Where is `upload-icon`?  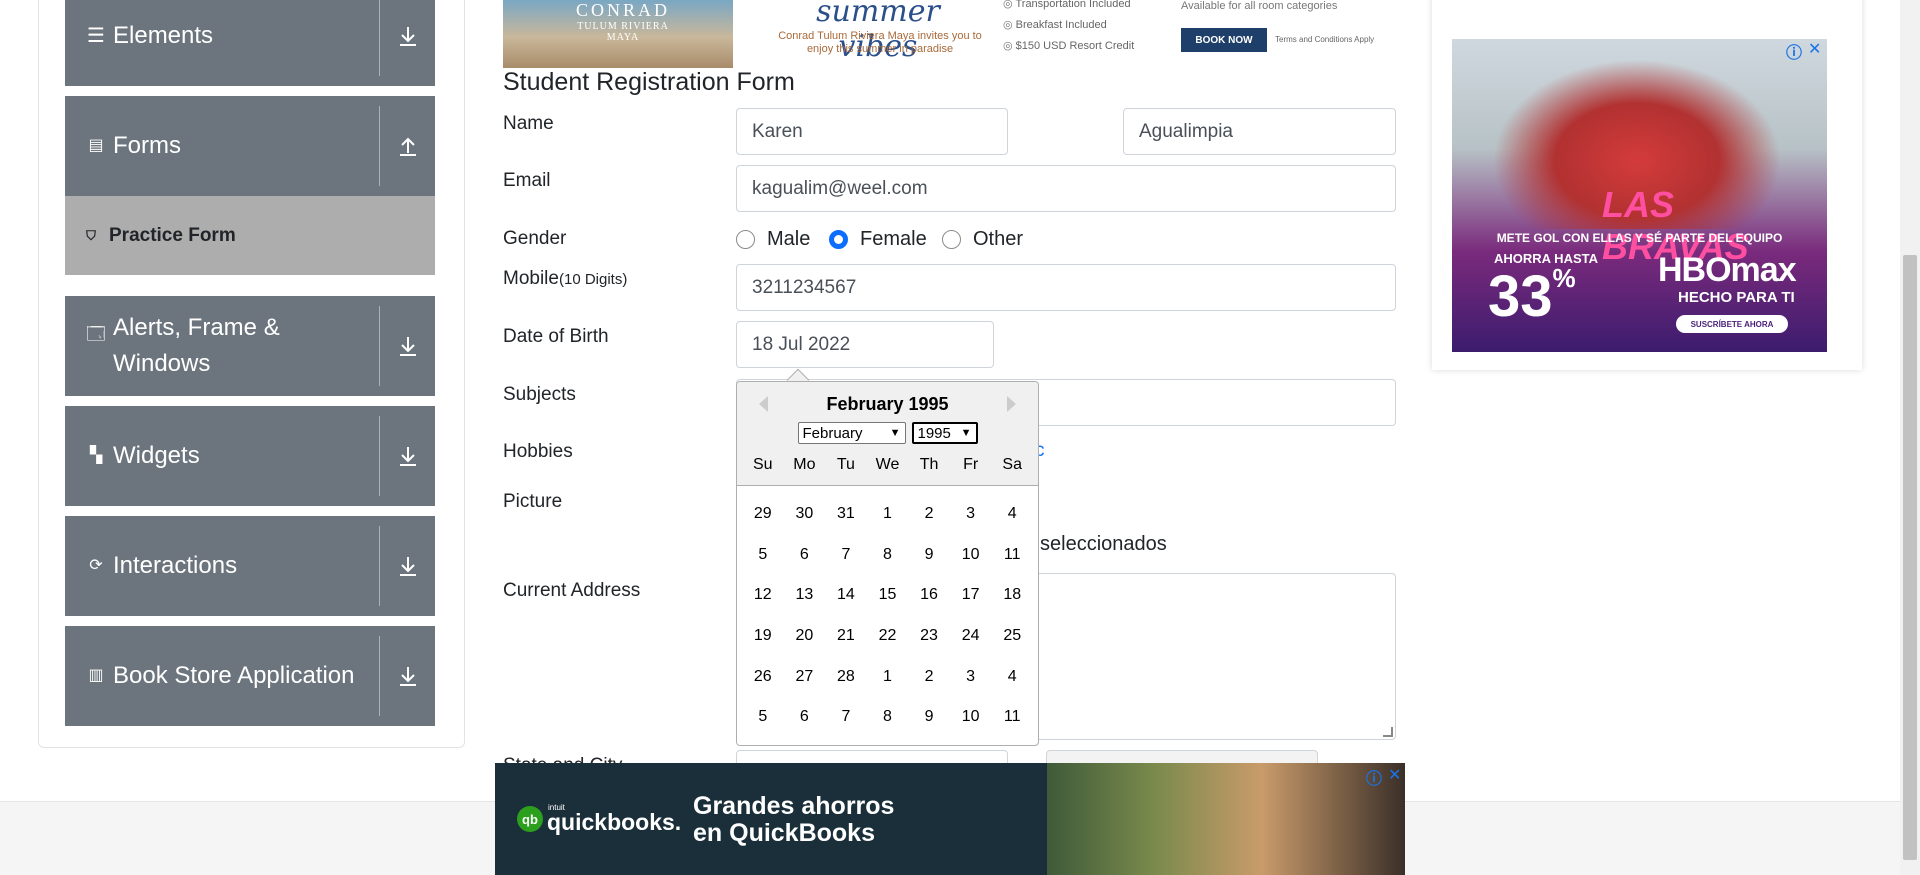
upload-icon is located at coordinates (407, 146).